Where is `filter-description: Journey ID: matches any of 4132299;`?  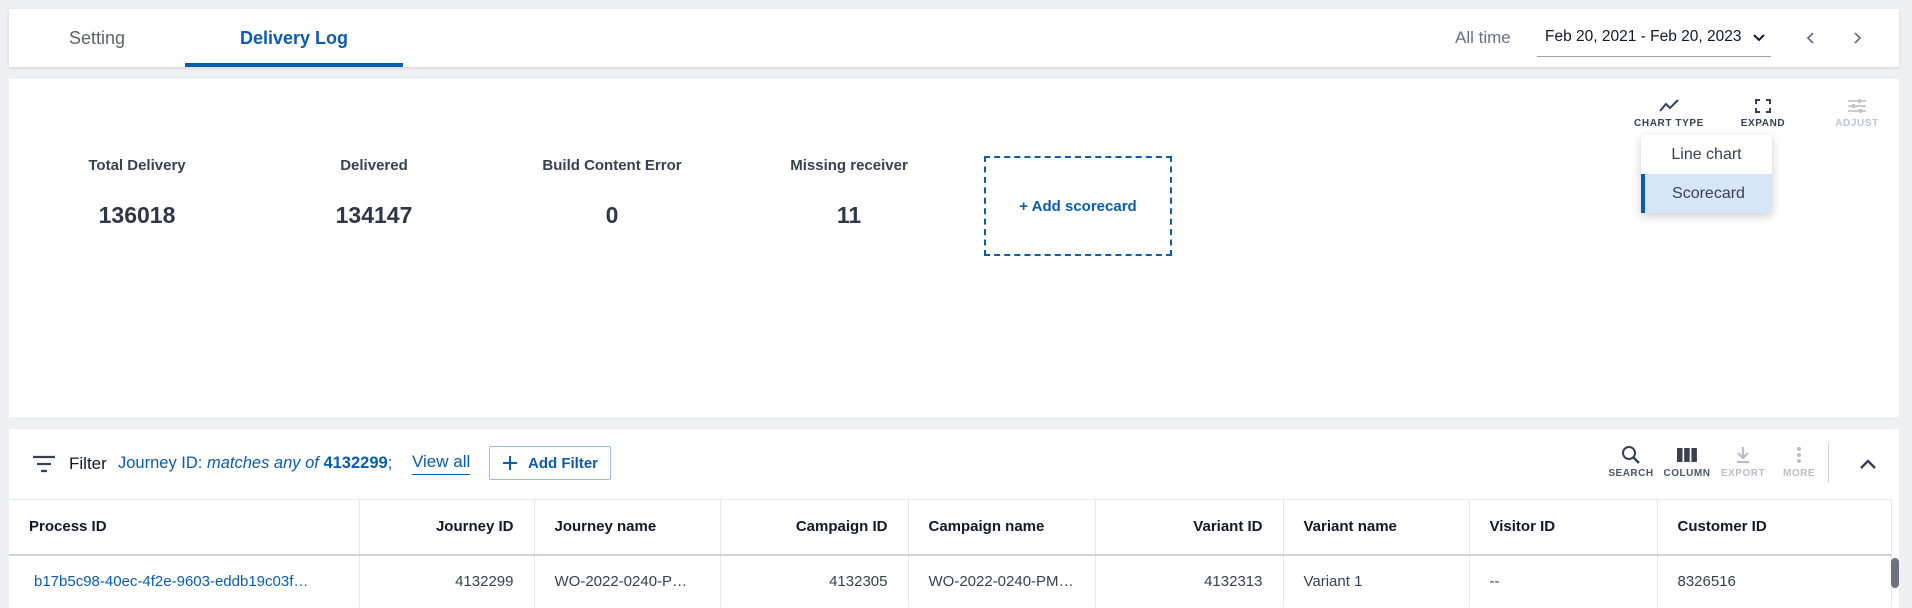
filter-description: Journey ID: matches any of 4132299; is located at coordinates (255, 463).